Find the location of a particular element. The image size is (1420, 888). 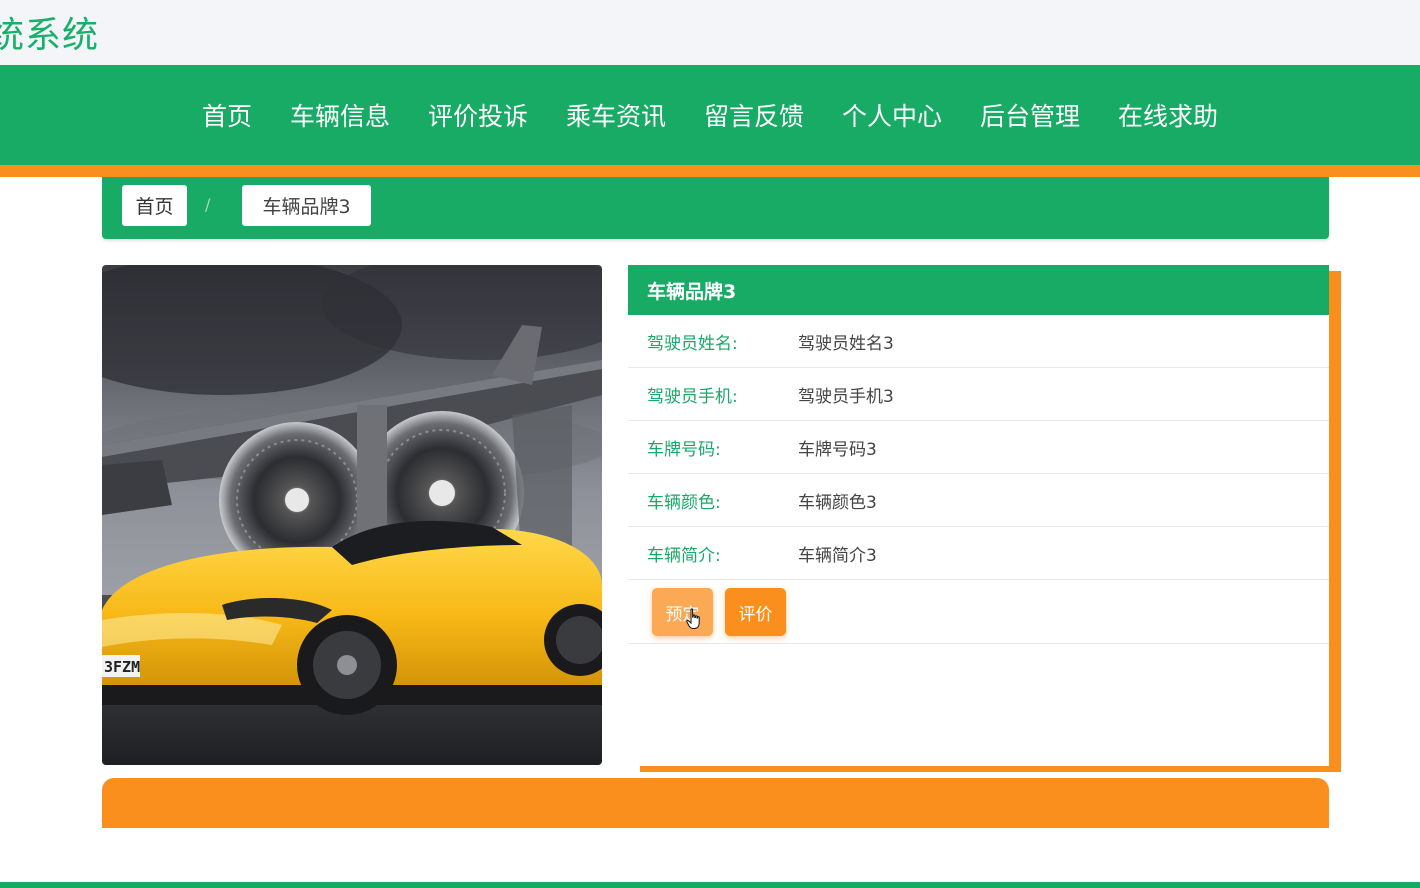

license-plate-text: 3FZM is located at coordinates (122, 667).